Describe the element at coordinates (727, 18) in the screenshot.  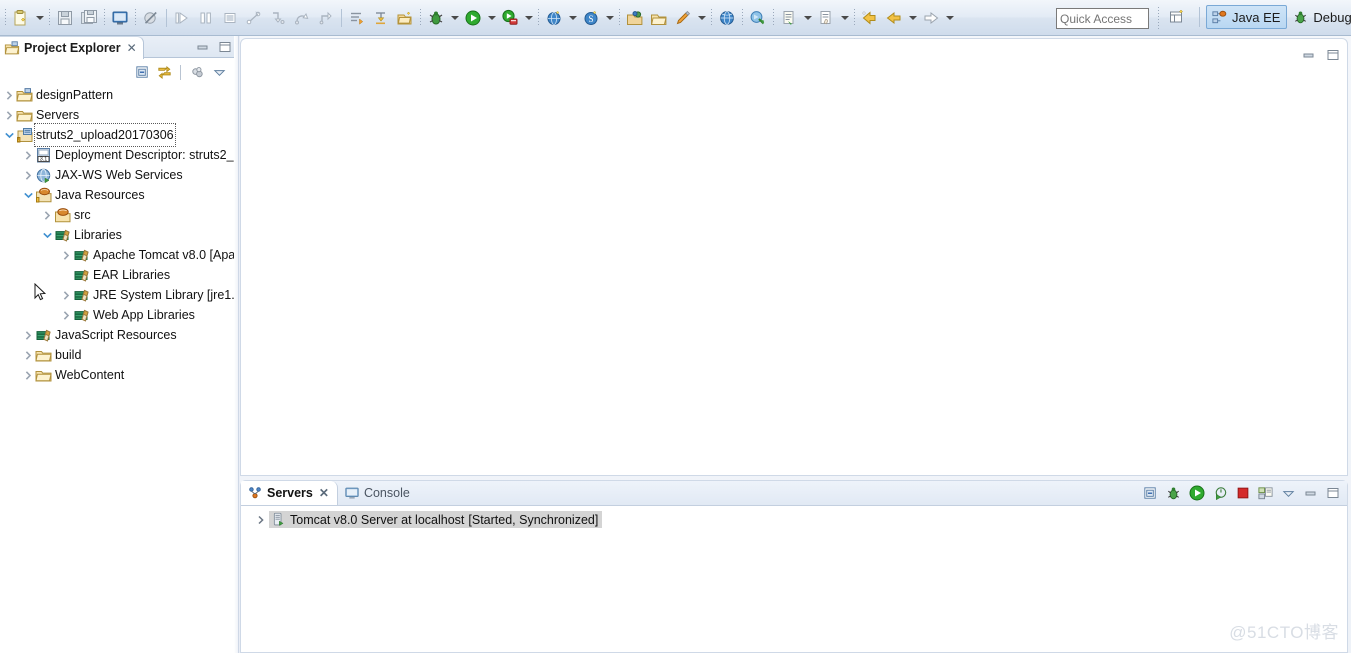
I see `globe-icon` at that location.